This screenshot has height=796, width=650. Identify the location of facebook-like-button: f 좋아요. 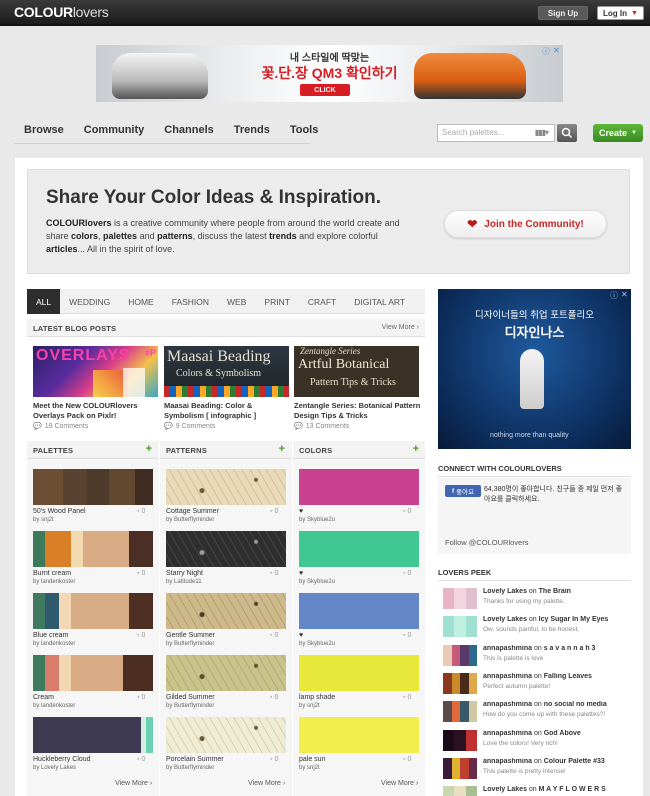
(463, 491).